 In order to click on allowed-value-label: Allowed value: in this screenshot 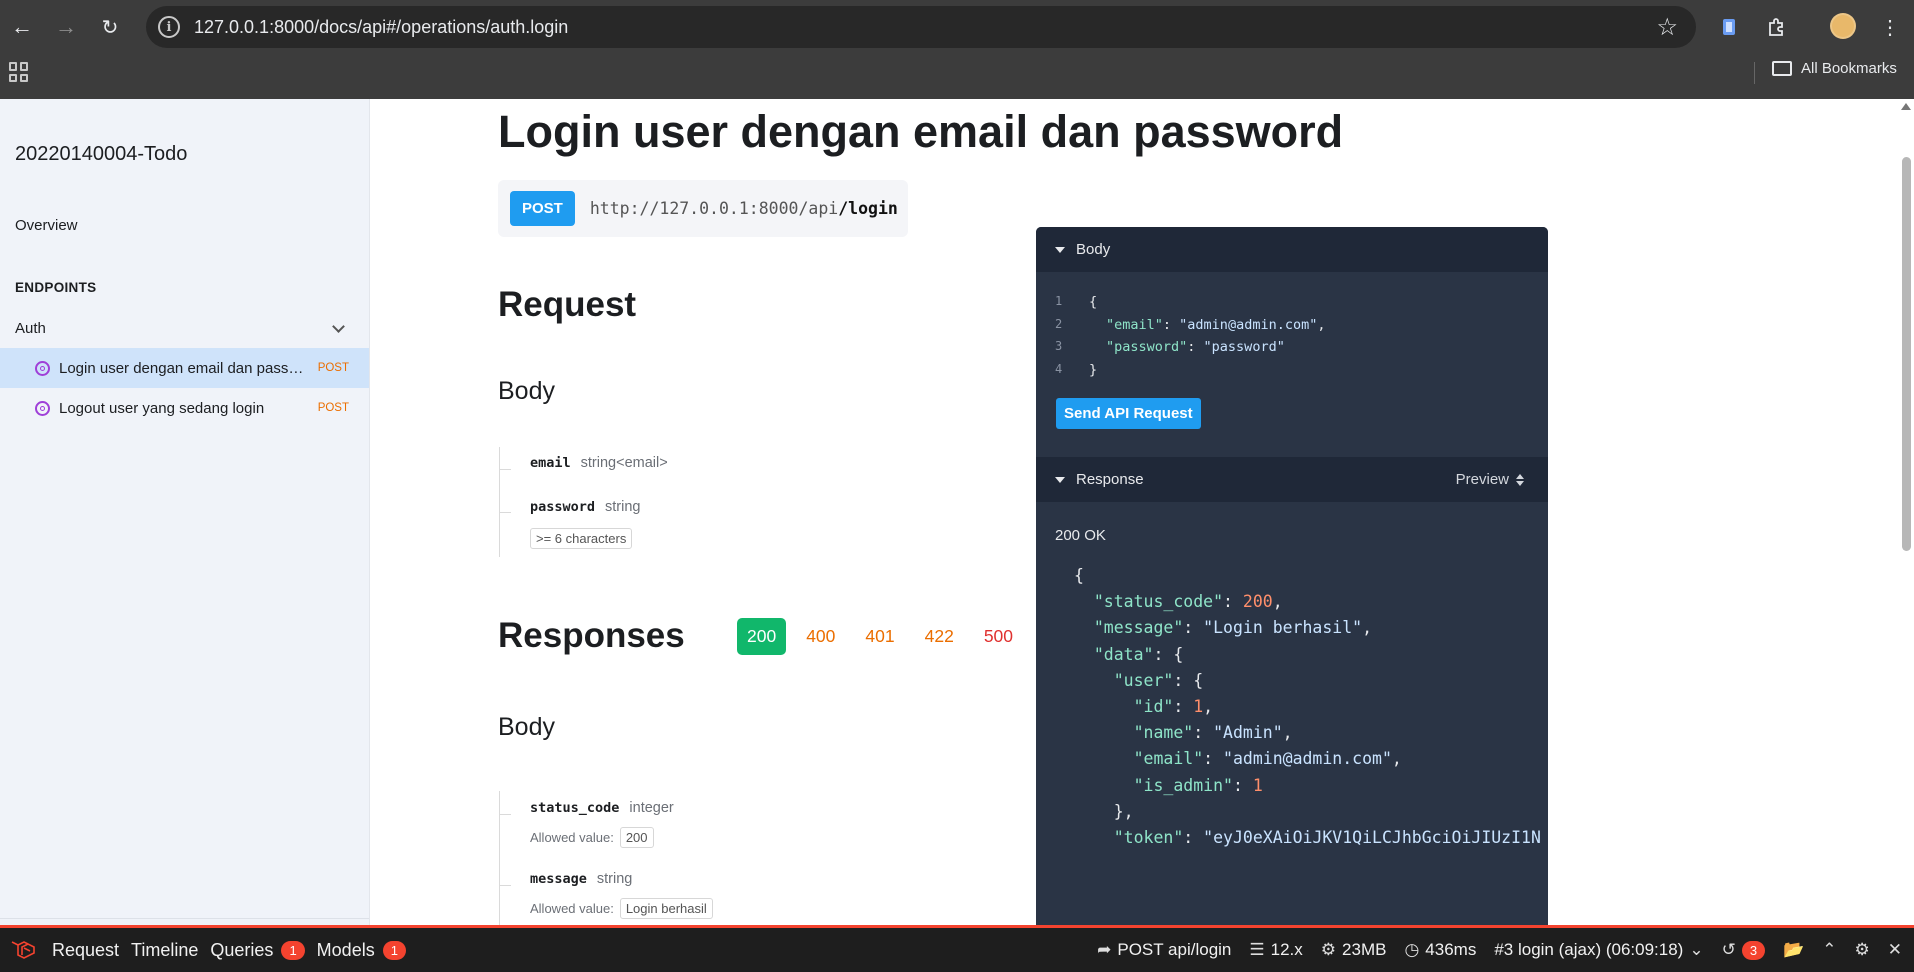, I will do `click(572, 908)`.